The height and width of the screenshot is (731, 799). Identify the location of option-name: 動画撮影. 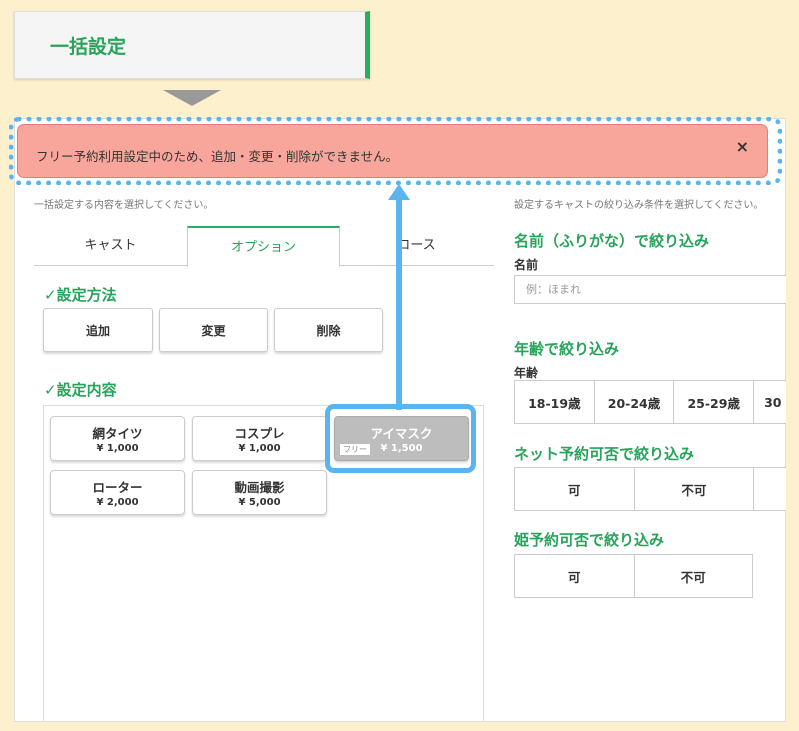
(259, 487).